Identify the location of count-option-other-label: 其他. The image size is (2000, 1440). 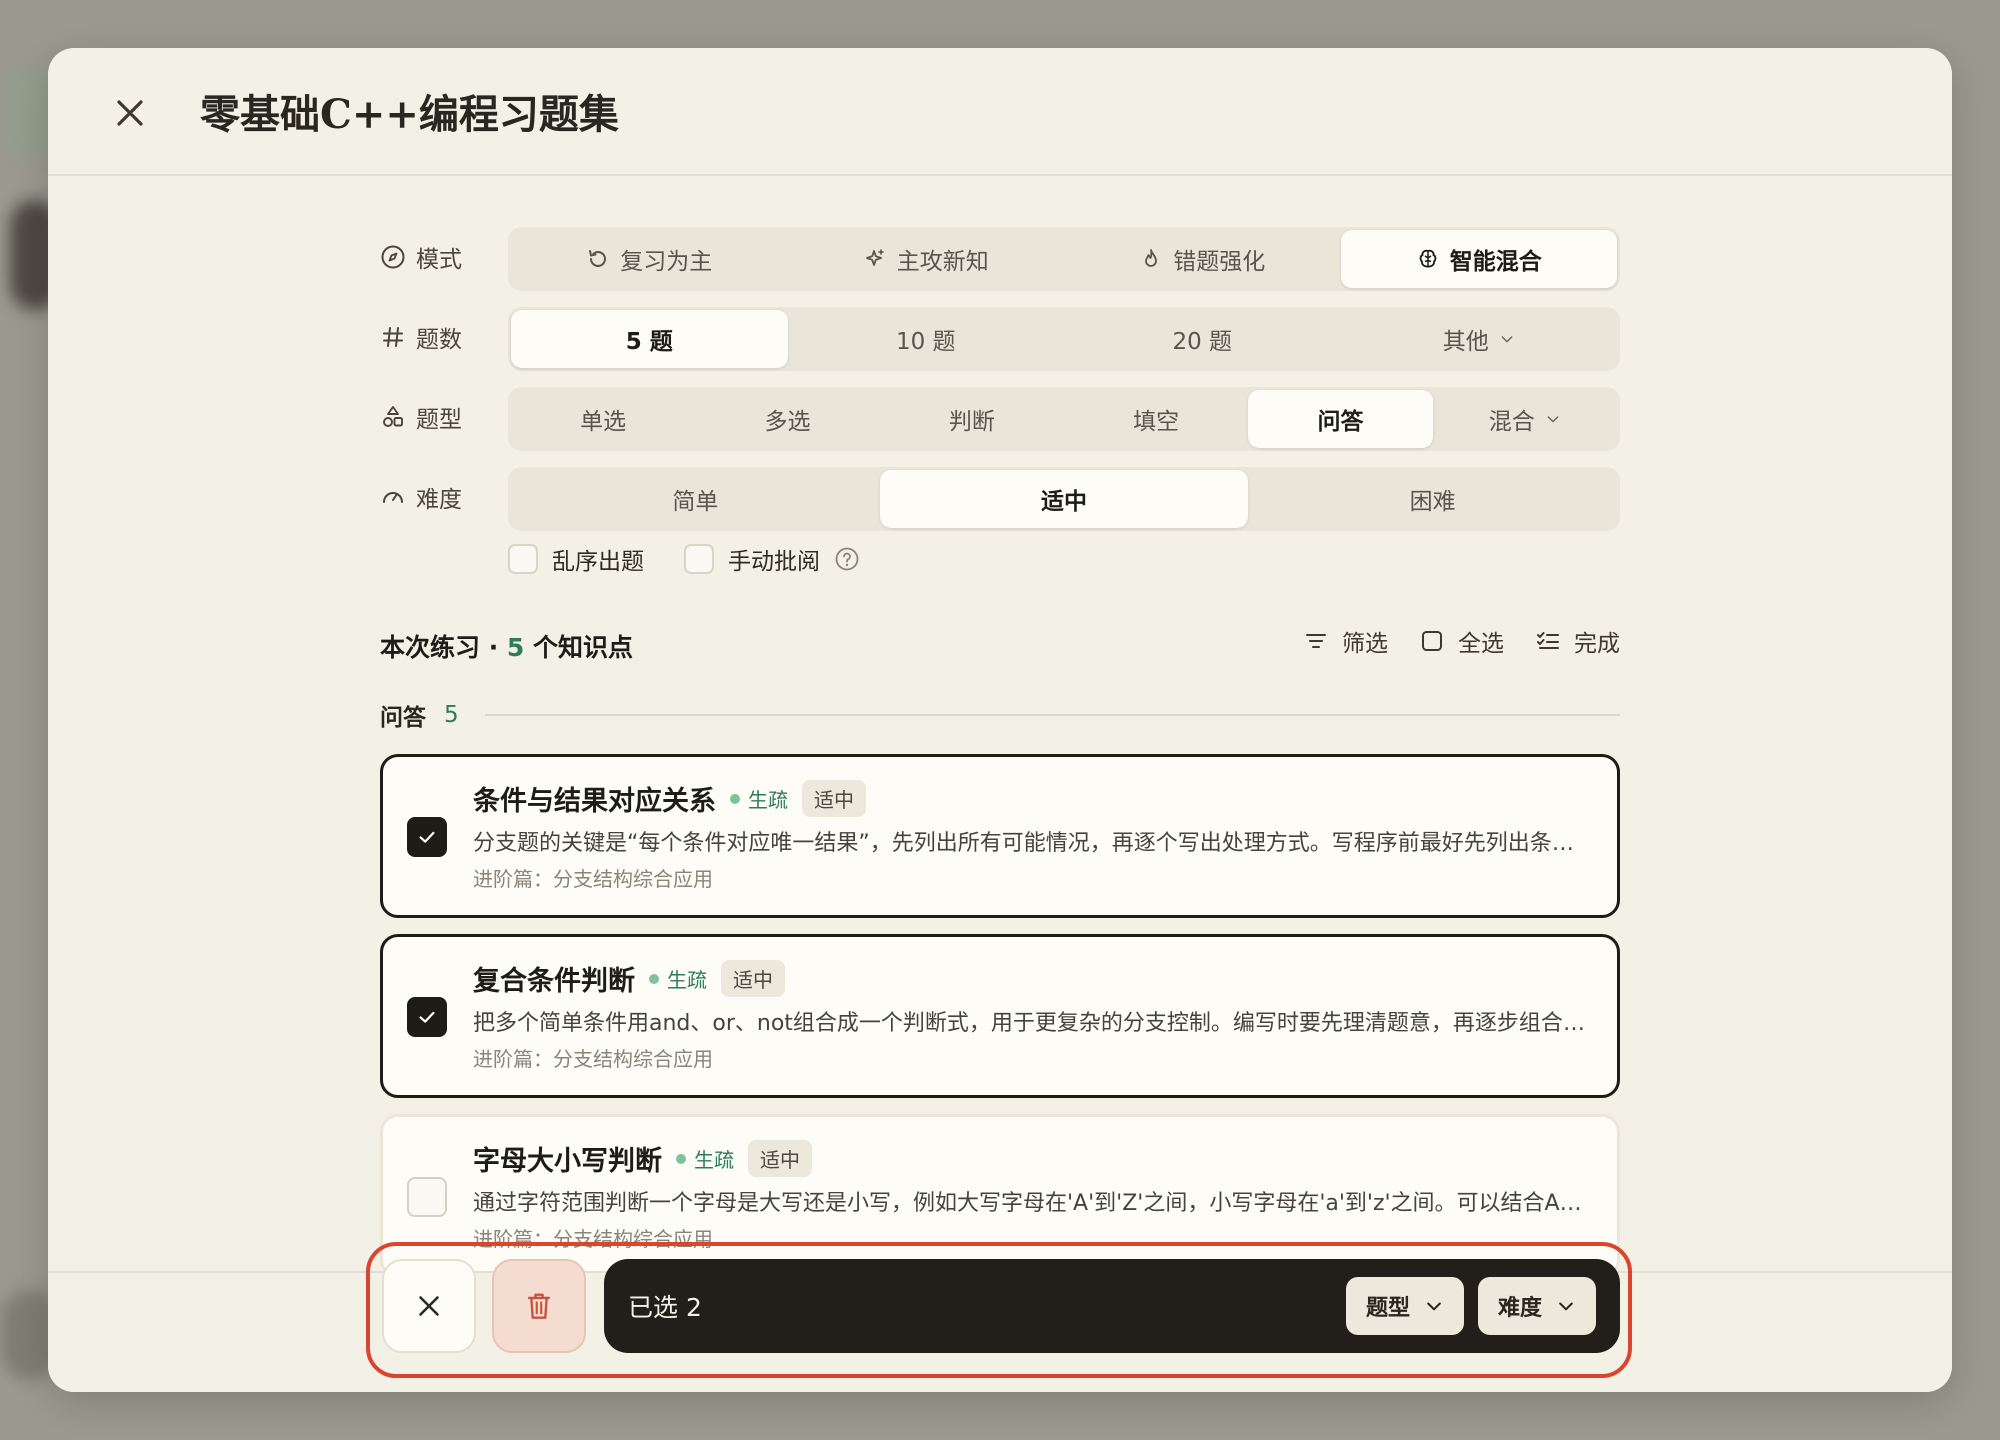
(1465, 342).